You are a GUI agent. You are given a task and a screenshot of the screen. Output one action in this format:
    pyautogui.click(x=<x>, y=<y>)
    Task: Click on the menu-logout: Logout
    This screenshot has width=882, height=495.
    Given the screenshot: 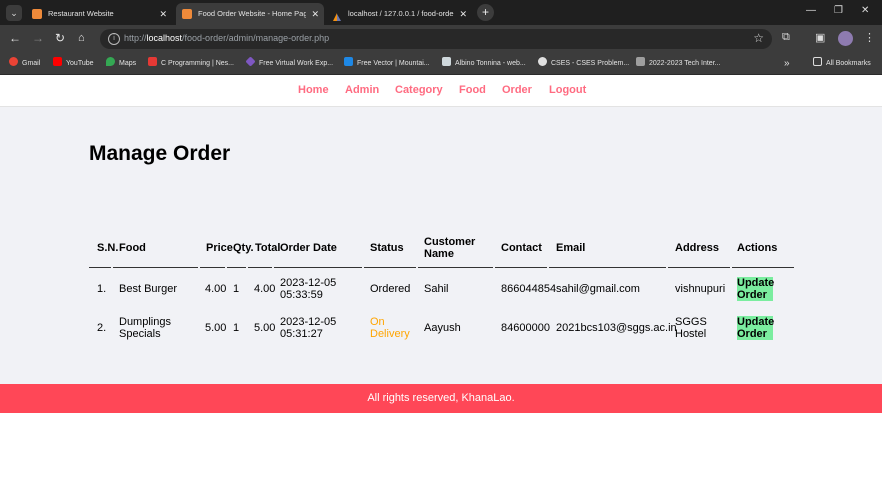 What is the action you would take?
    pyautogui.click(x=567, y=90)
    